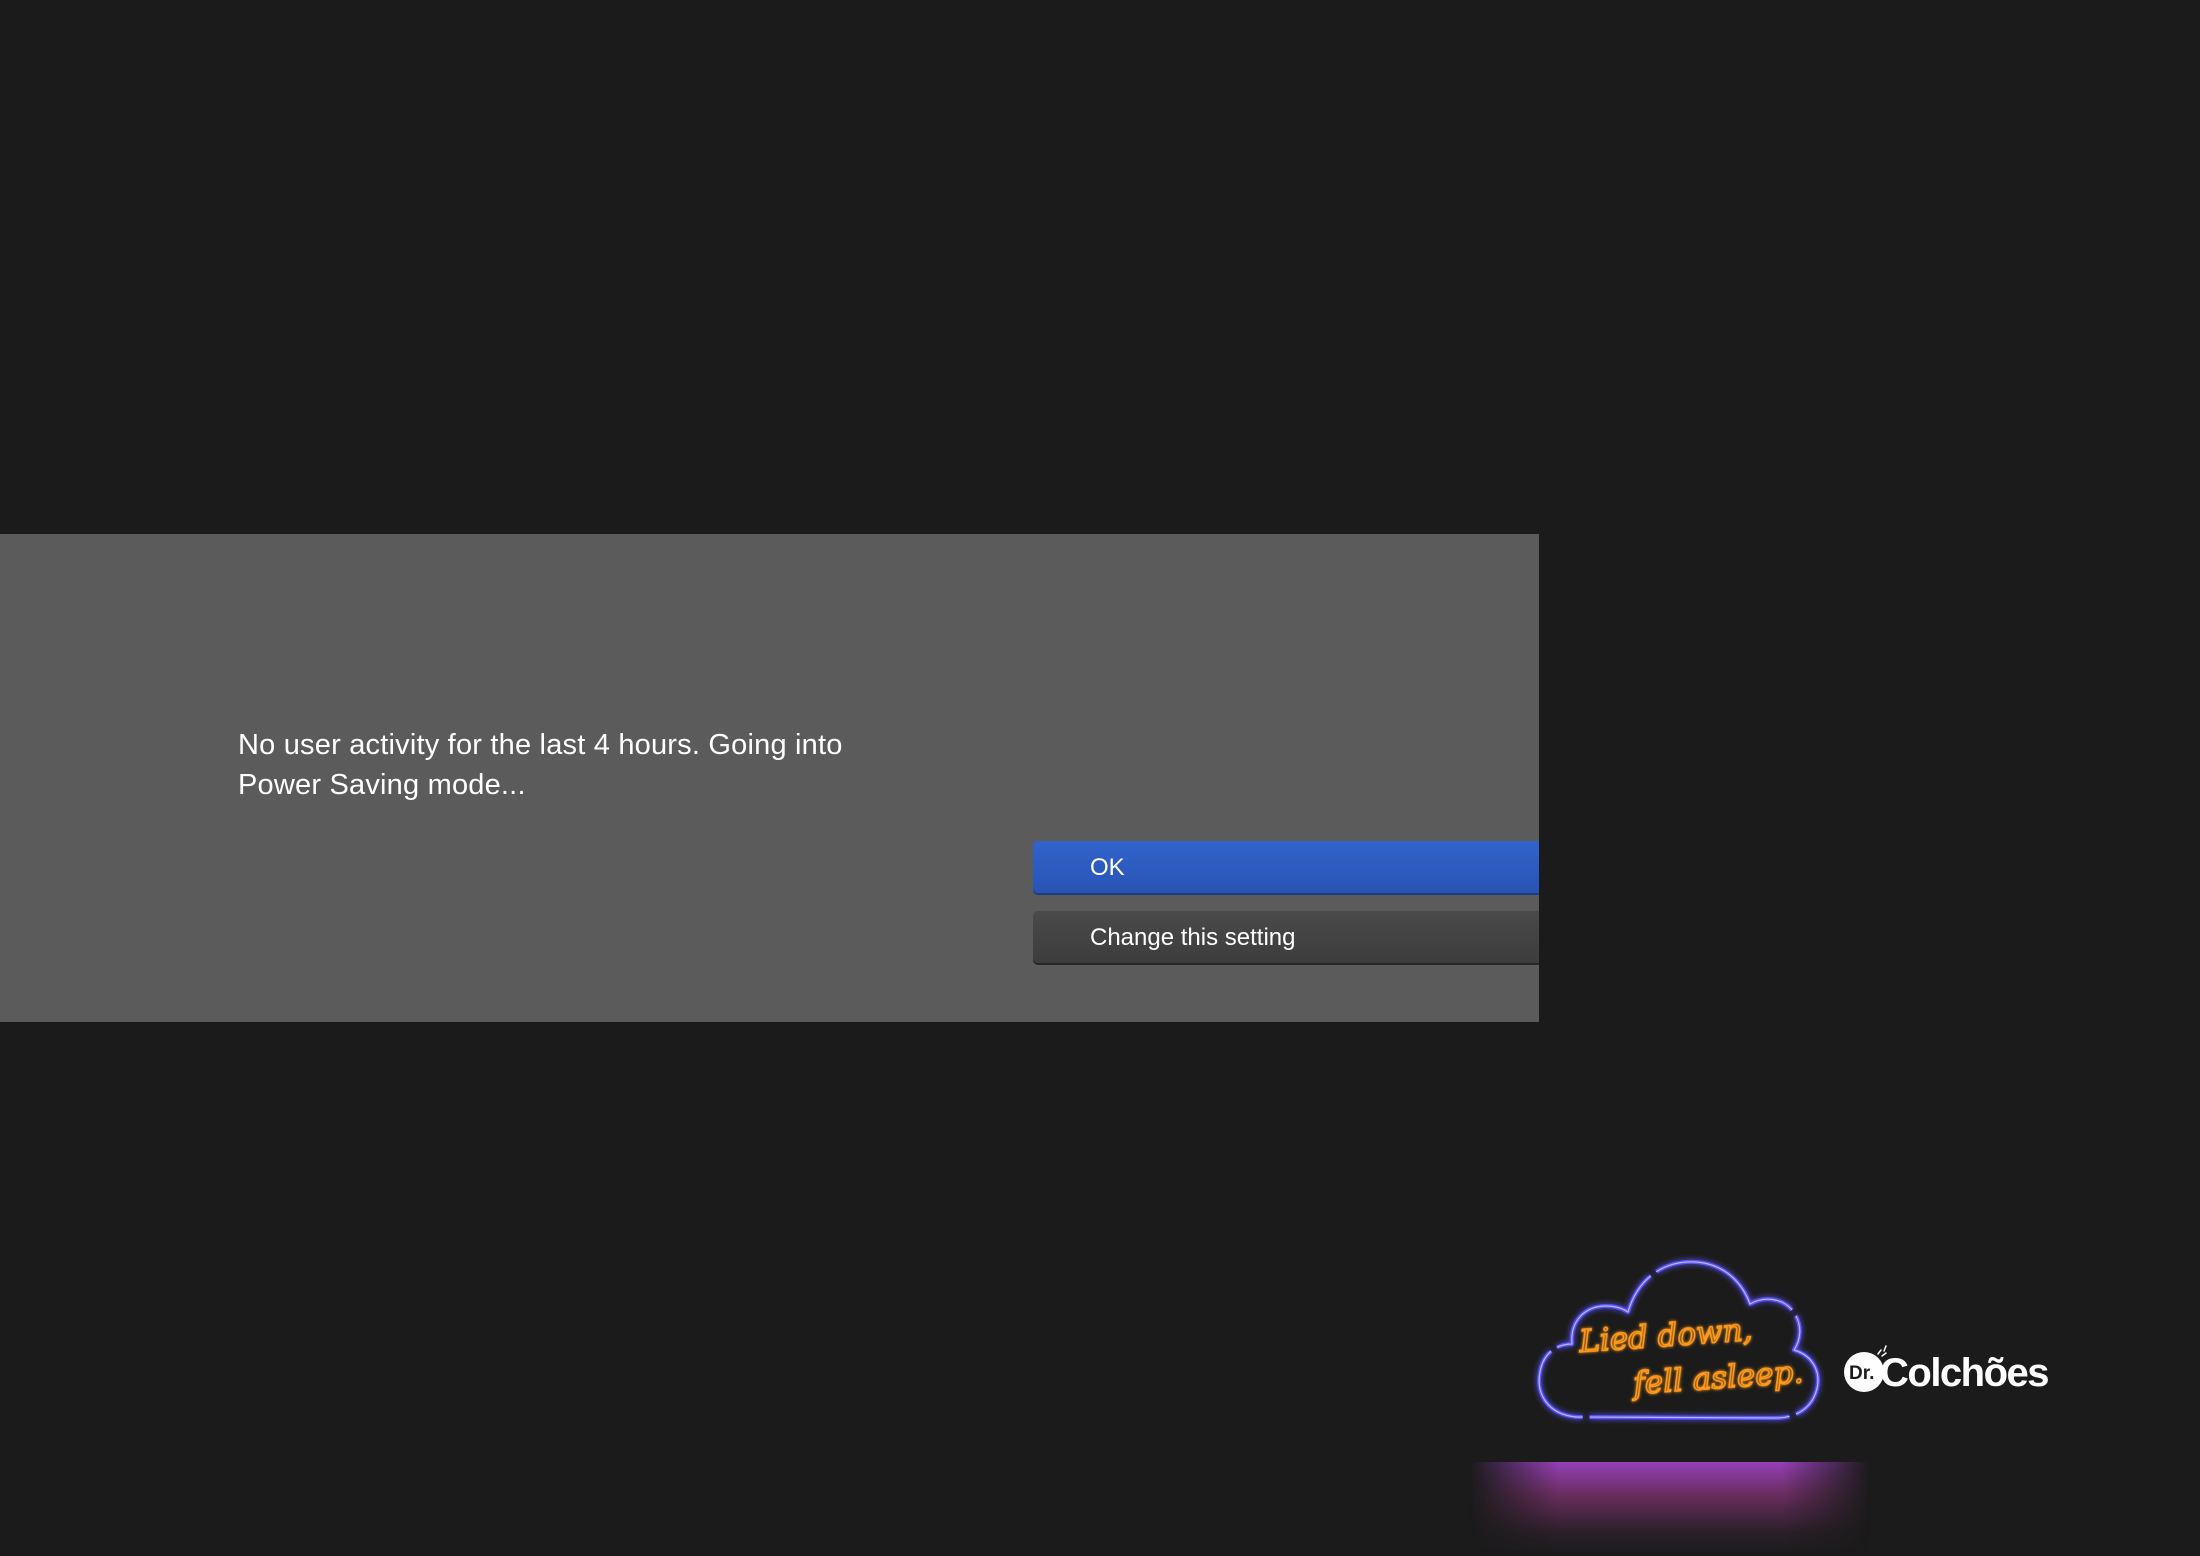  I want to click on change-setting-button: Change this setting, so click(1286, 938).